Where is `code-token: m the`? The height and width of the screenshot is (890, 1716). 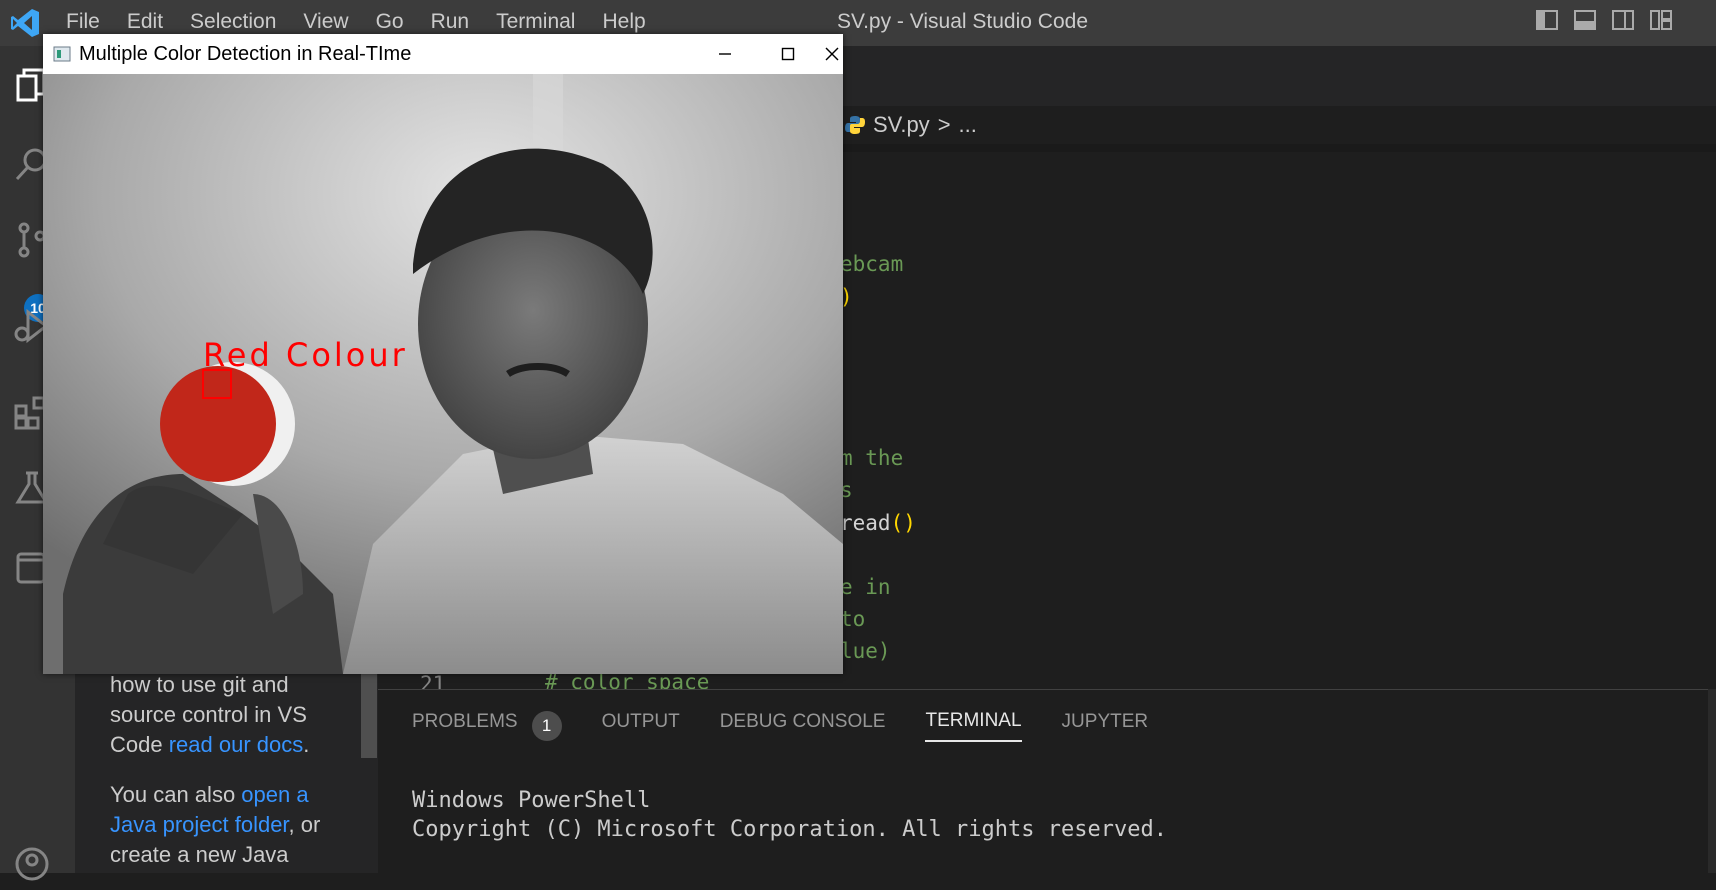 code-token: m the is located at coordinates (872, 458).